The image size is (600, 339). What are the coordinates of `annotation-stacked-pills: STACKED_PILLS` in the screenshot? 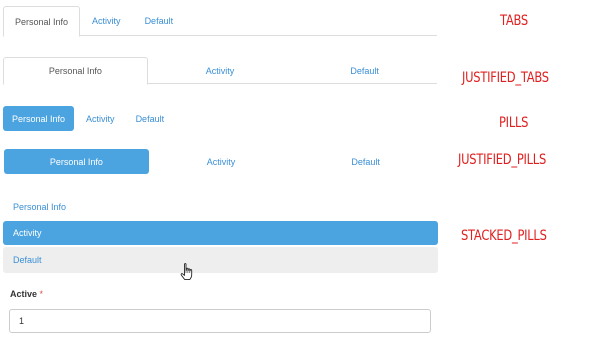 It's located at (504, 236).